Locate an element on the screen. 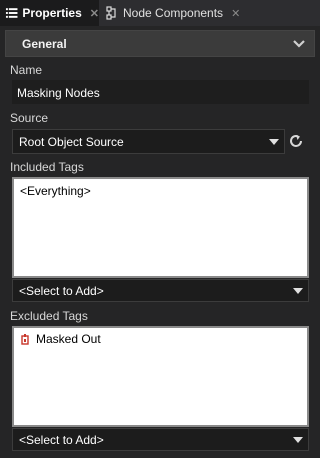  section-title: General is located at coordinates (44, 44).